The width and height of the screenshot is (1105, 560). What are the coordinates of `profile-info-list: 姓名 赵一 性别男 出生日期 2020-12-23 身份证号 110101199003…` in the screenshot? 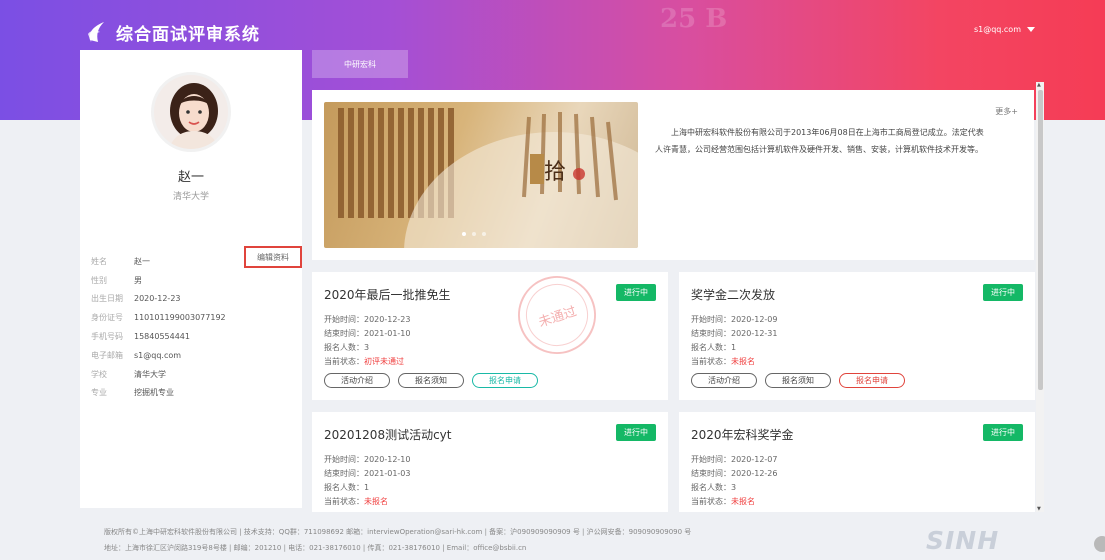 It's located at (158, 327).